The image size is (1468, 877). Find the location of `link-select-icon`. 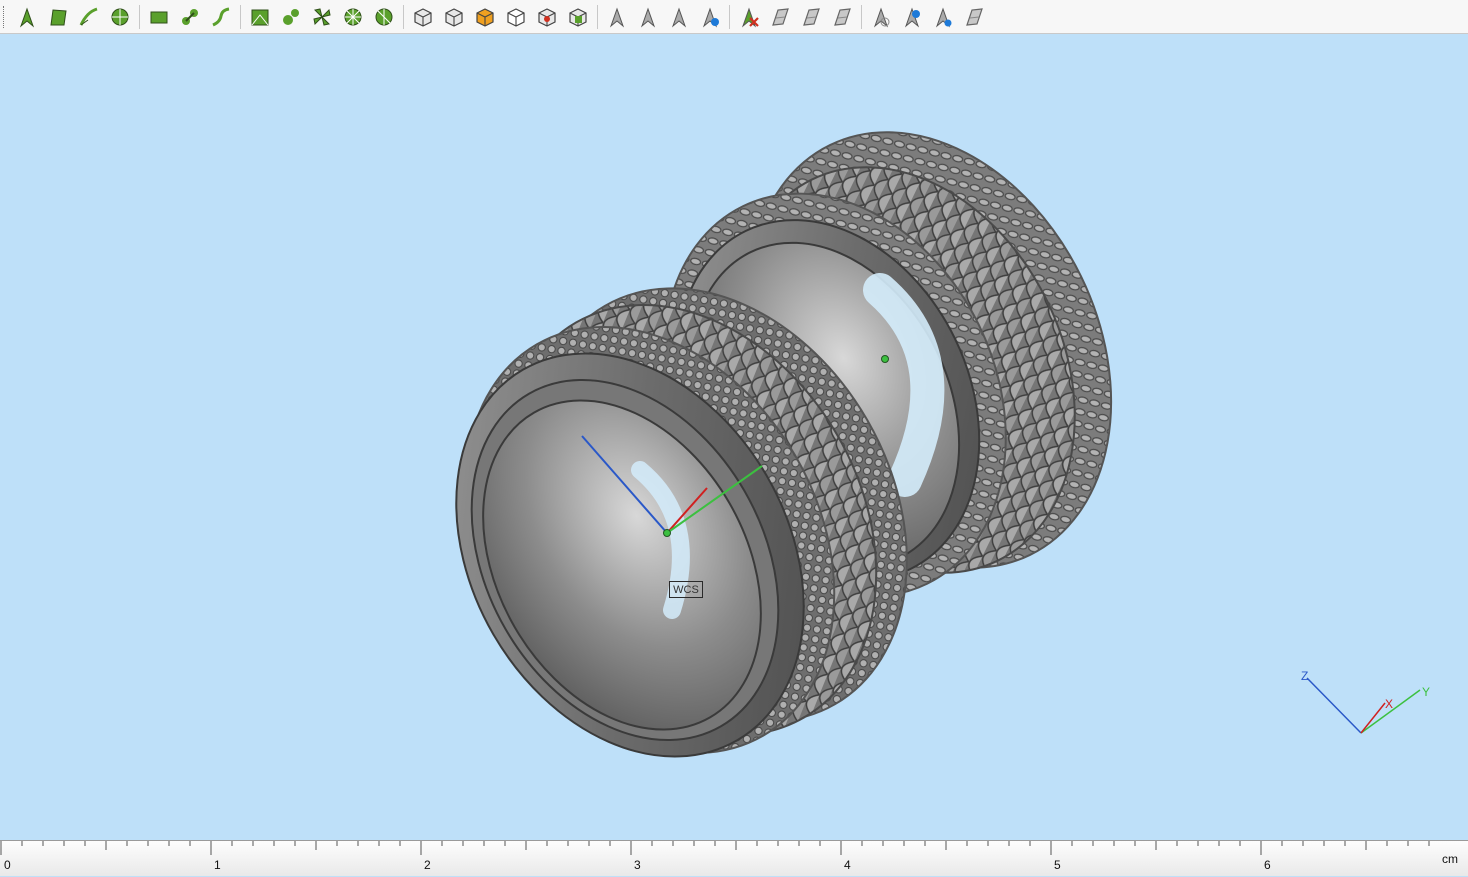

link-select-icon is located at coordinates (190, 17).